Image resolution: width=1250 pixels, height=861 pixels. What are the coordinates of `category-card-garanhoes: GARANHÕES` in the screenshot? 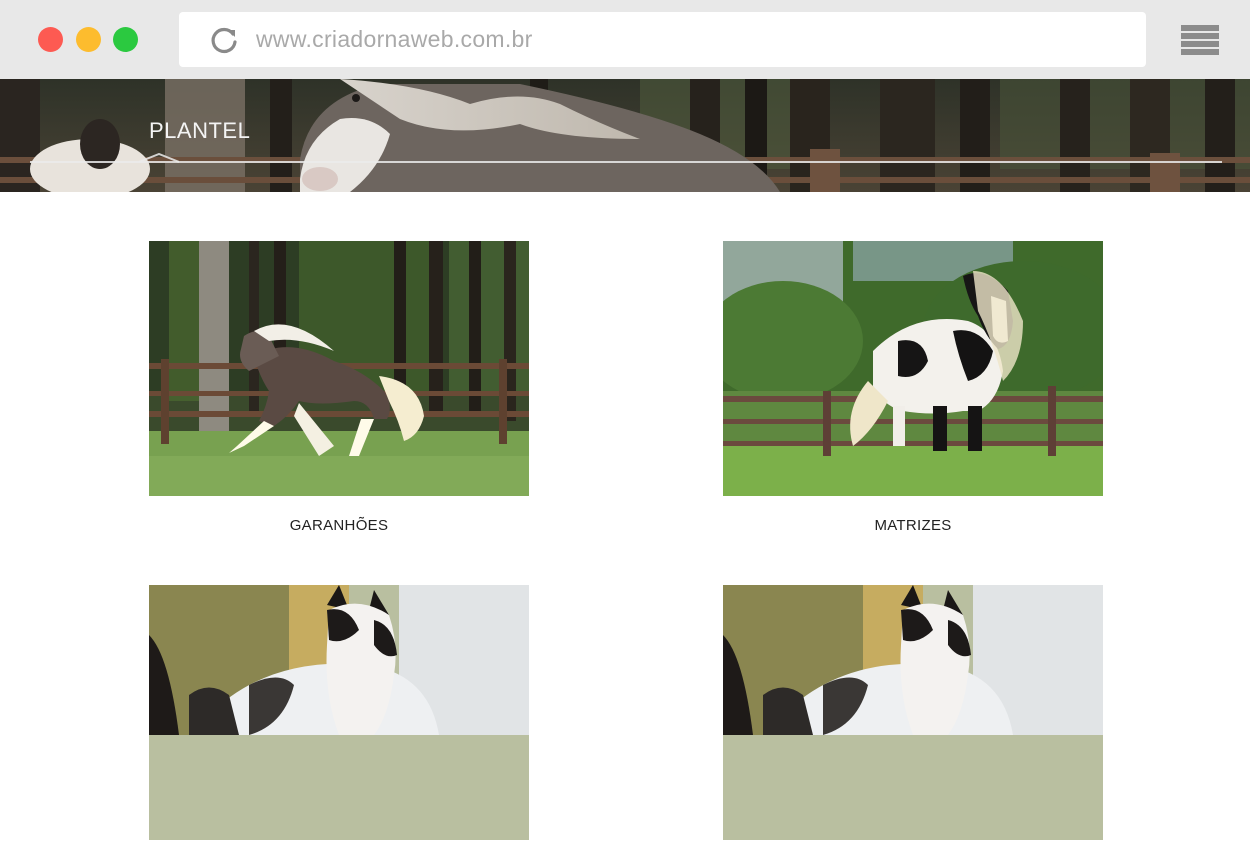 It's located at (339, 388).